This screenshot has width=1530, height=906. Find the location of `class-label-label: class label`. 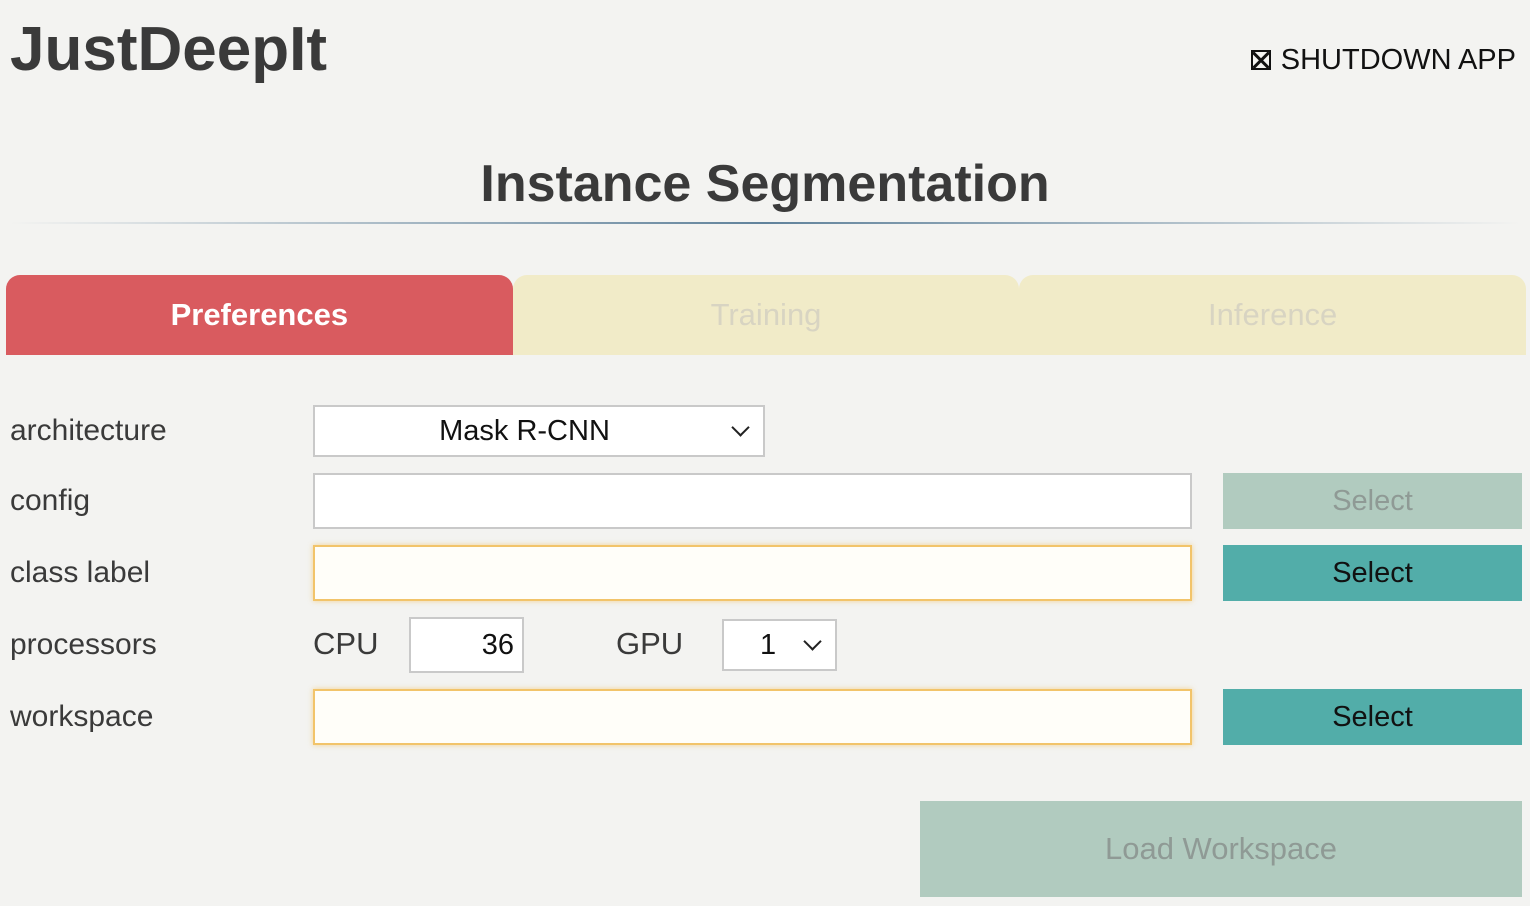

class-label-label: class label is located at coordinates (80, 572).